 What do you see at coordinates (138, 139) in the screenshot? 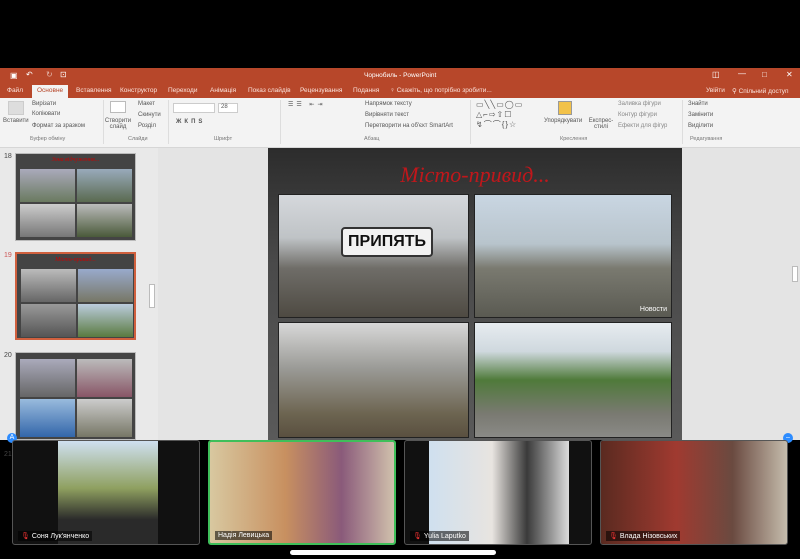
I see `slides-group-label: Слайди` at bounding box center [138, 139].